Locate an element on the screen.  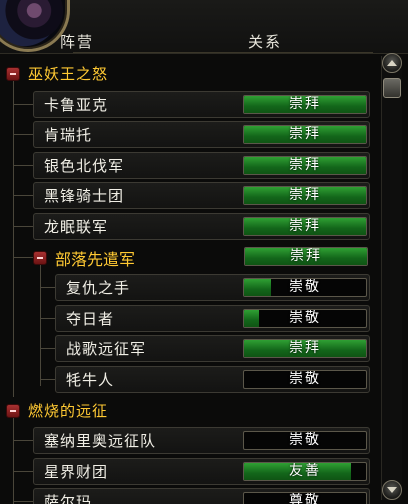
standing-label: 友善 is located at coordinates (305, 471).